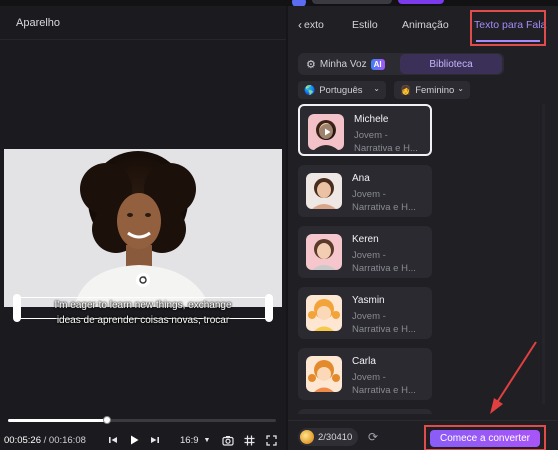 The height and width of the screenshot is (450, 558). Describe the element at coordinates (352, 2) in the screenshot. I see `top-button` at that location.